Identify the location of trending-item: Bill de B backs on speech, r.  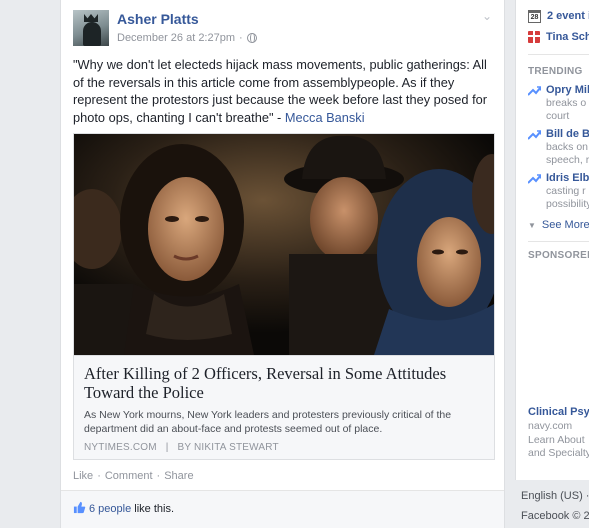
(558, 148).